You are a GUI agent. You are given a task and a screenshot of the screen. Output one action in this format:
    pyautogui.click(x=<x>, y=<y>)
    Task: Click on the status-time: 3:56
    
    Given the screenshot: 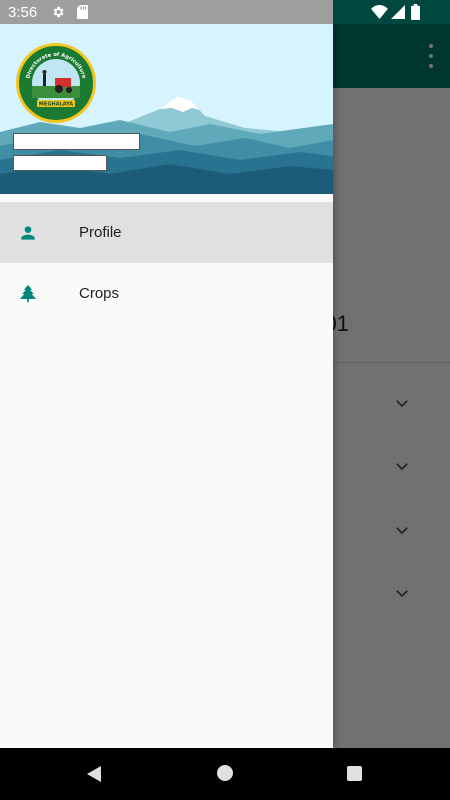 What is the action you would take?
    pyautogui.click(x=23, y=12)
    